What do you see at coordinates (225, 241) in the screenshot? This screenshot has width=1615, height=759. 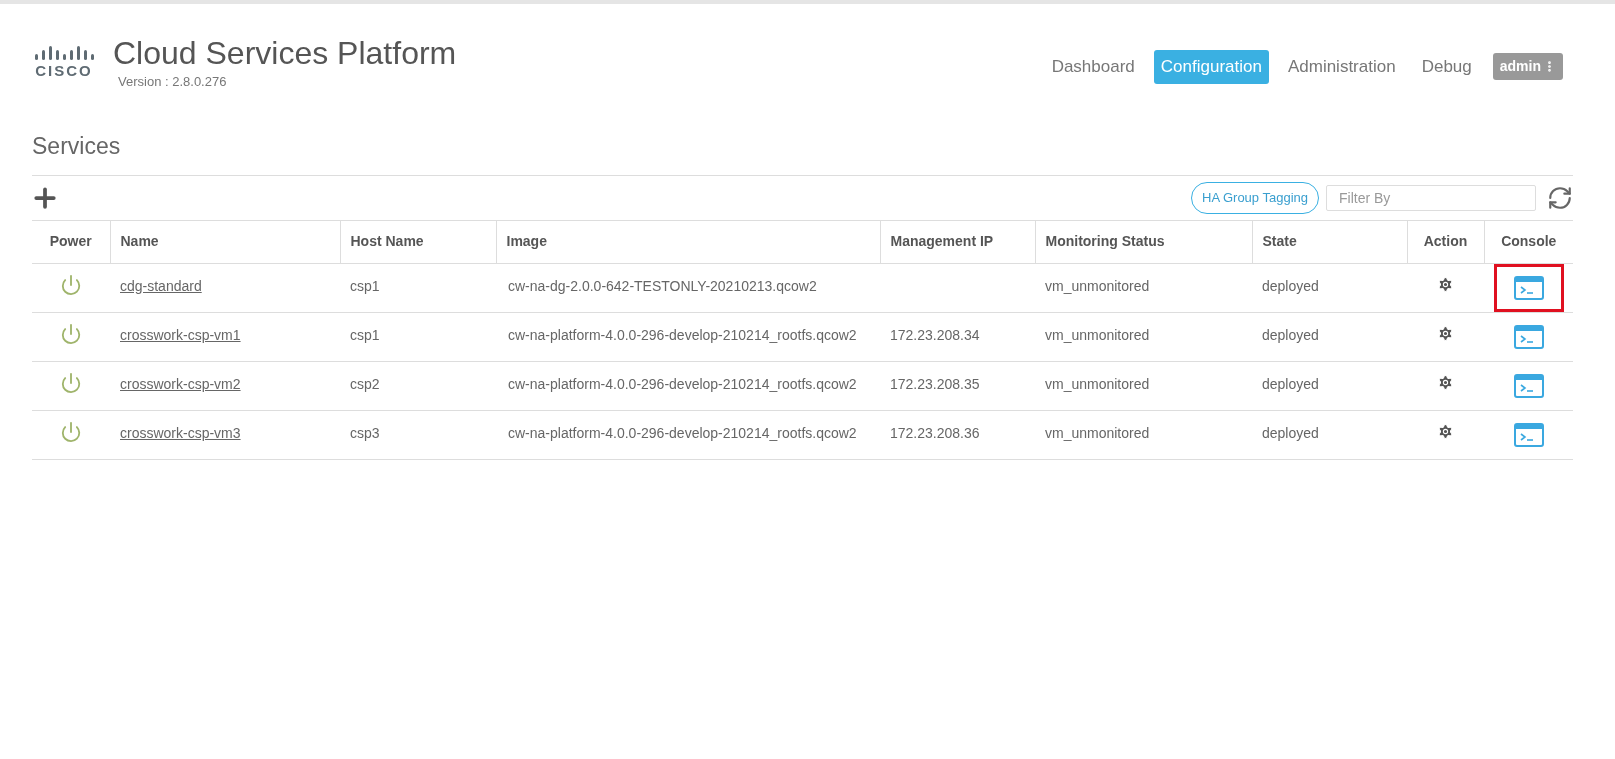 I see `column-header: Name` at bounding box center [225, 241].